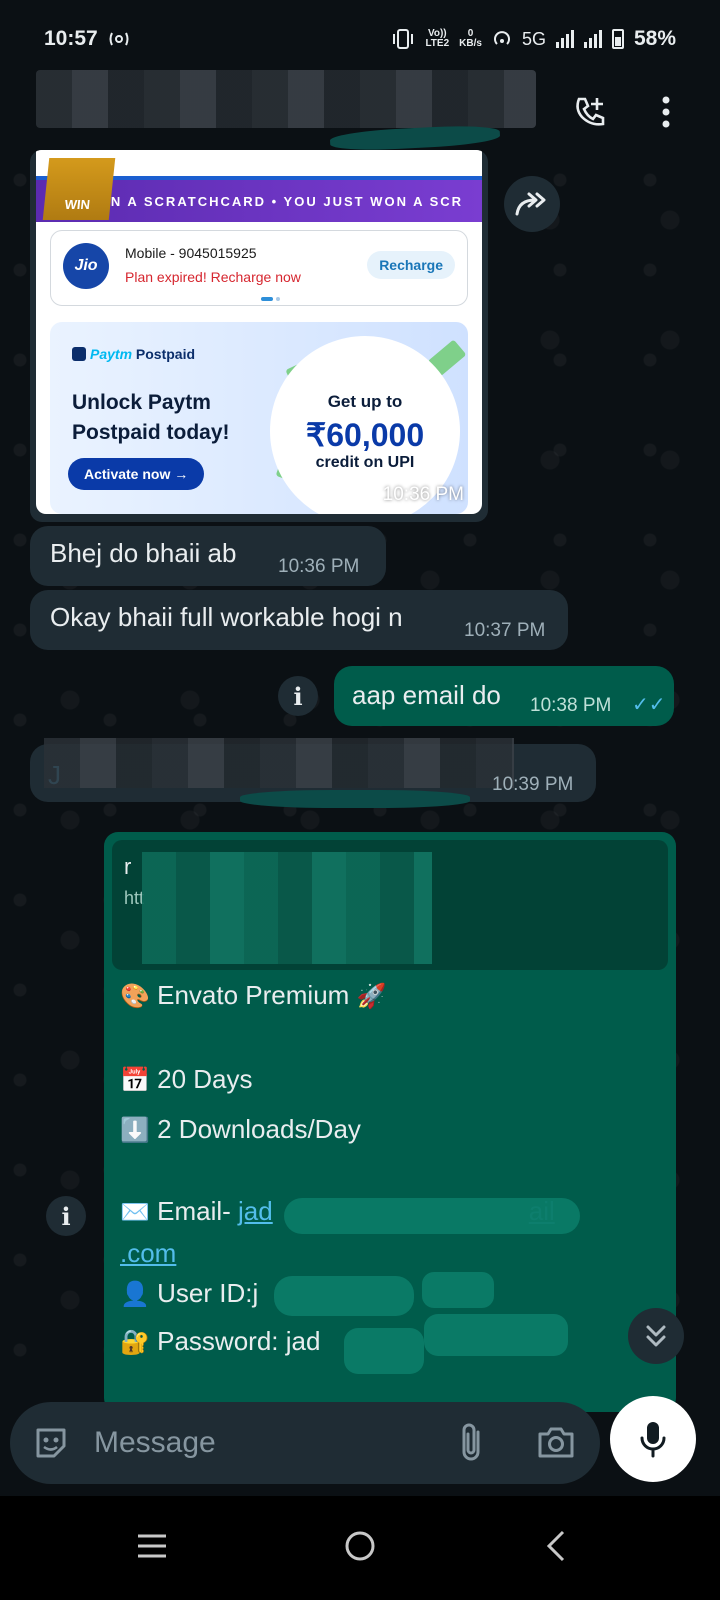 The height and width of the screenshot is (1600, 720). I want to click on redacted-message, so click(279, 763).